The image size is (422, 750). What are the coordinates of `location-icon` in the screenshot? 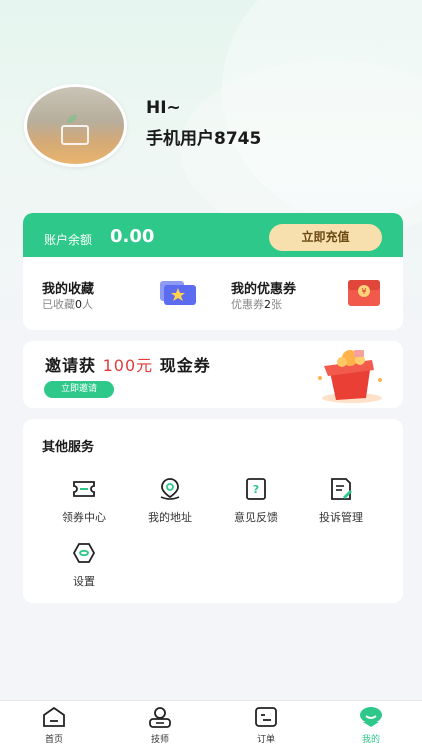 It's located at (170, 489).